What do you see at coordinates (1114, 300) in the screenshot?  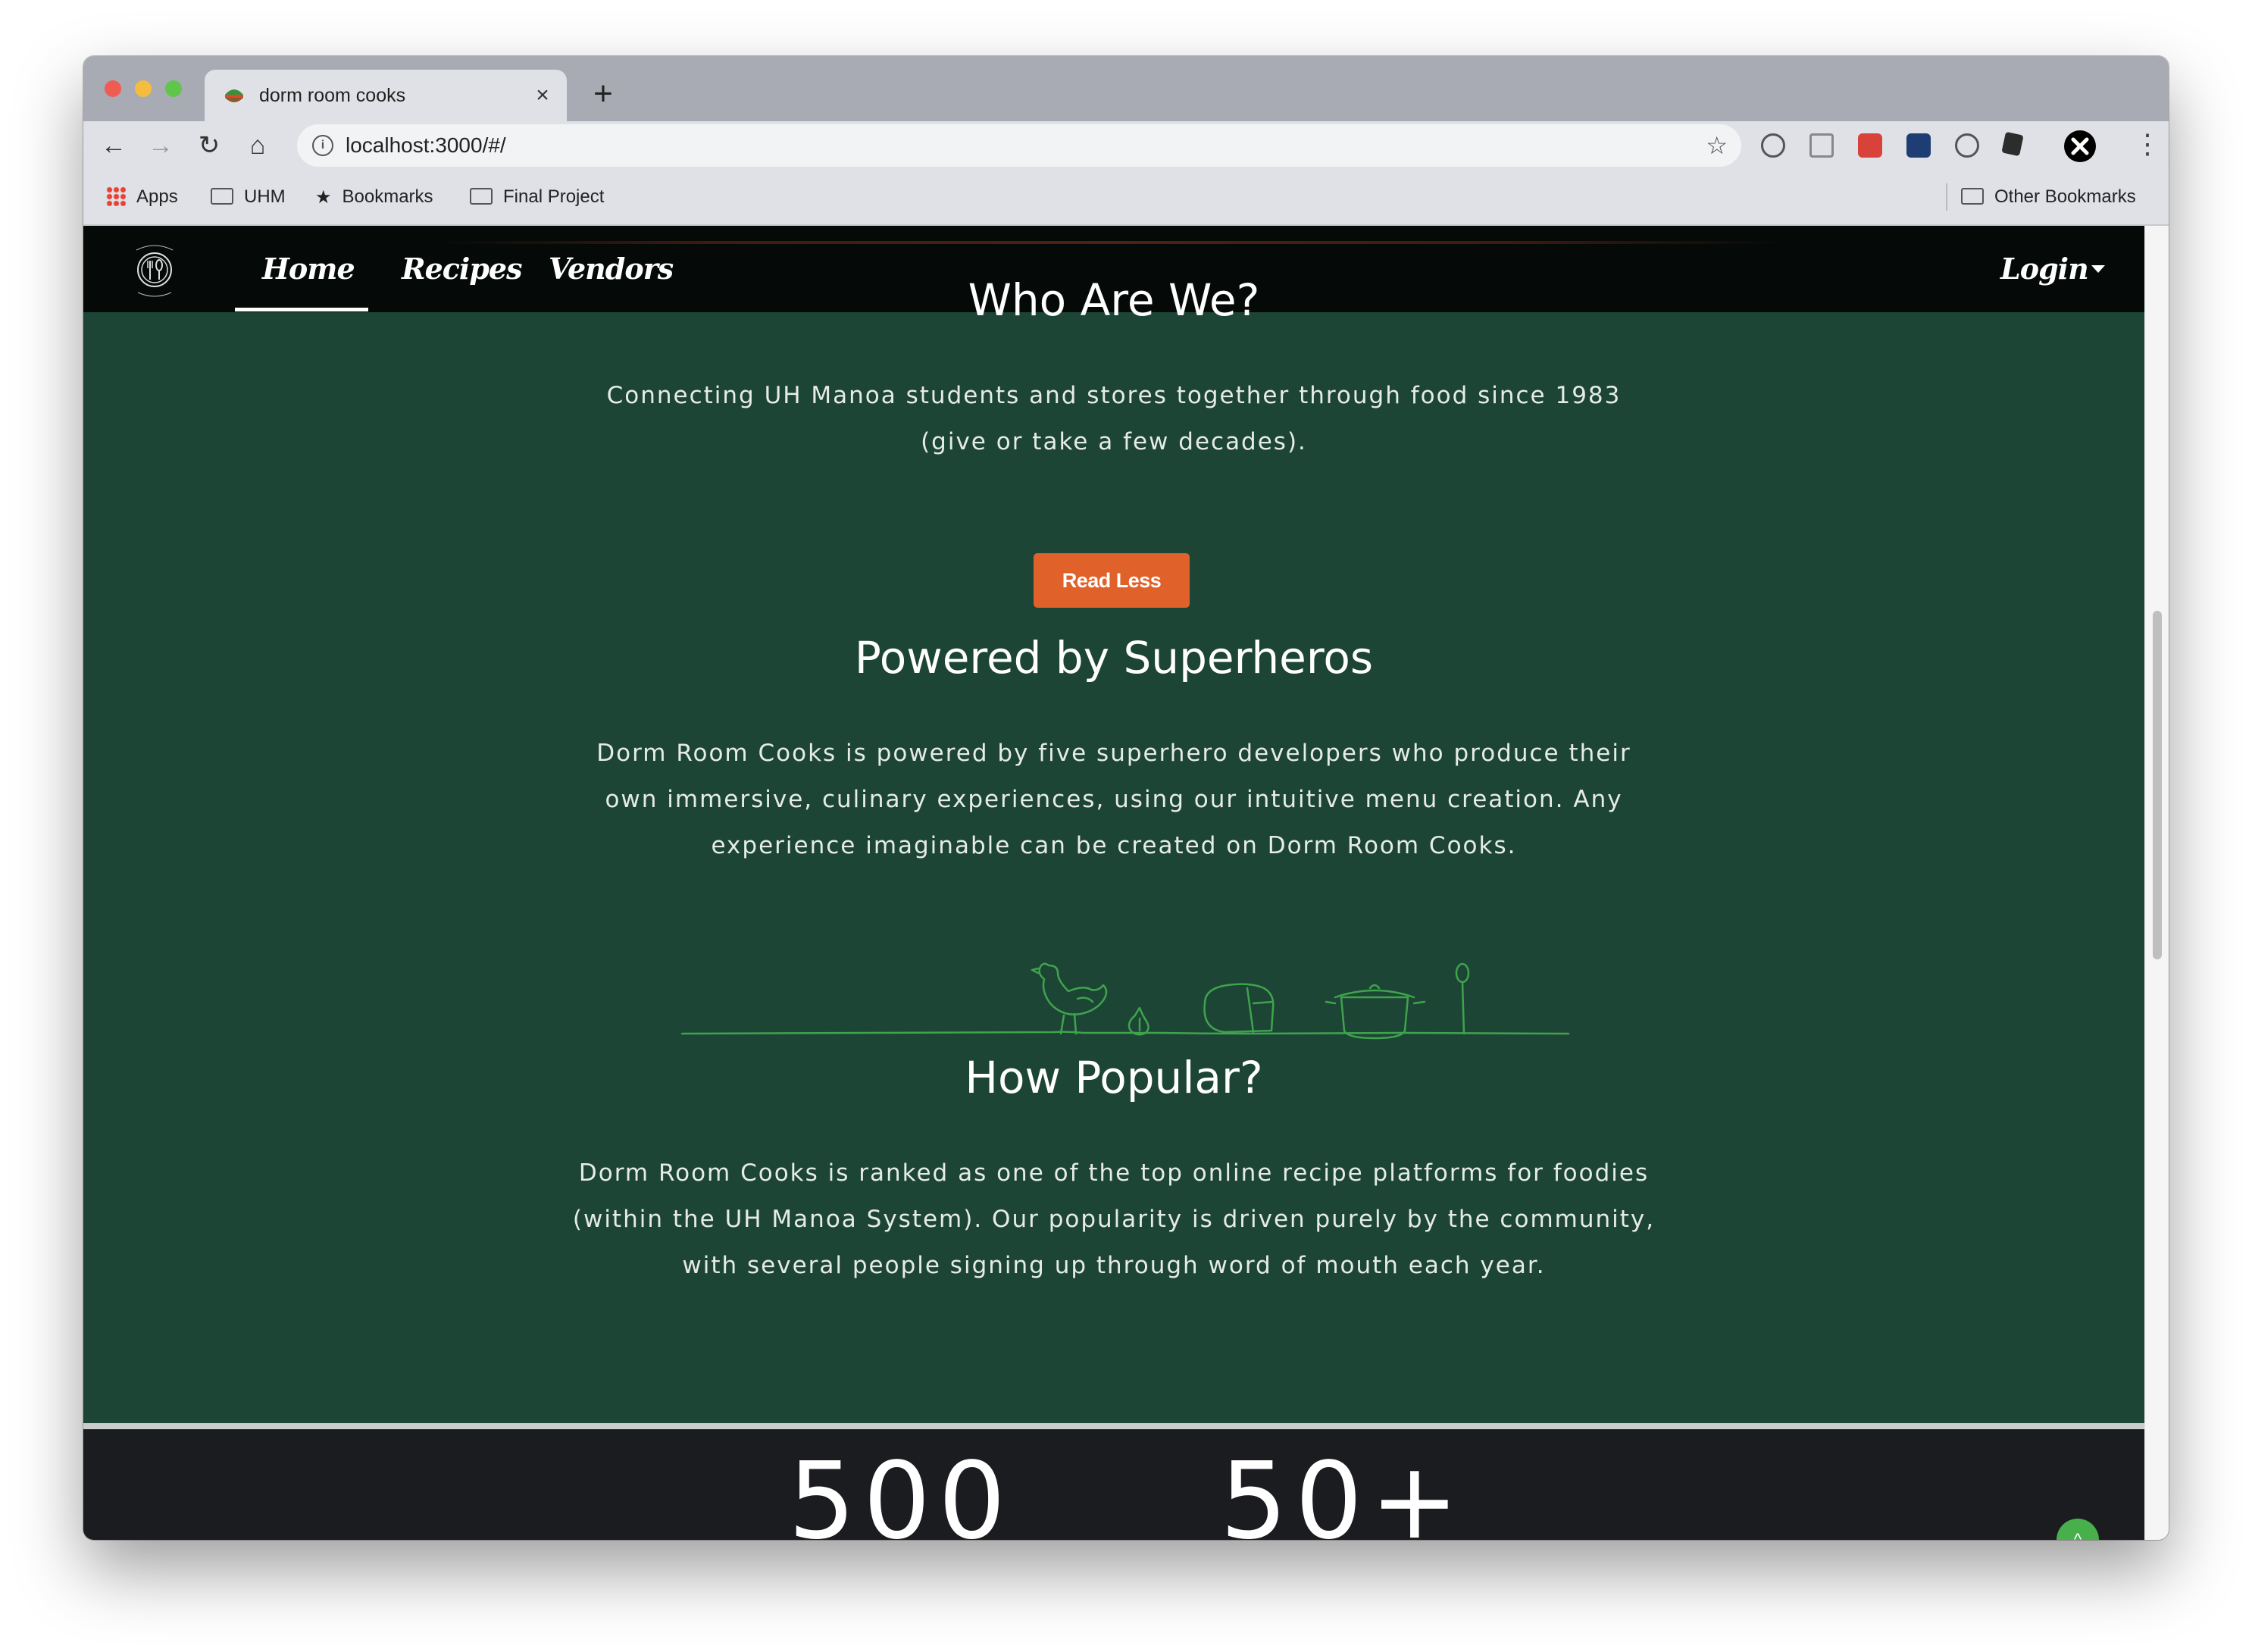 I see `about-title: Who Are We?` at bounding box center [1114, 300].